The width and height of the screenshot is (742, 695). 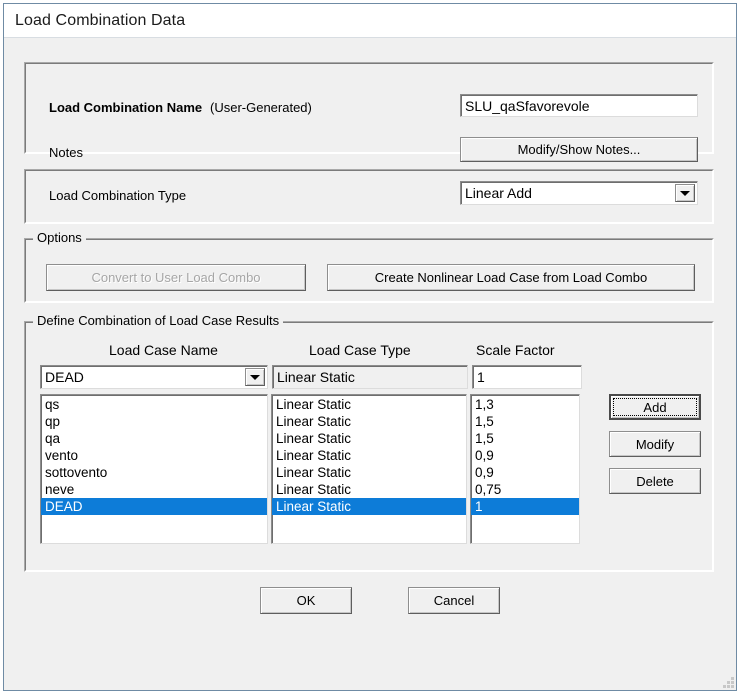 What do you see at coordinates (154, 472) in the screenshot?
I see `list-item: sottovento` at bounding box center [154, 472].